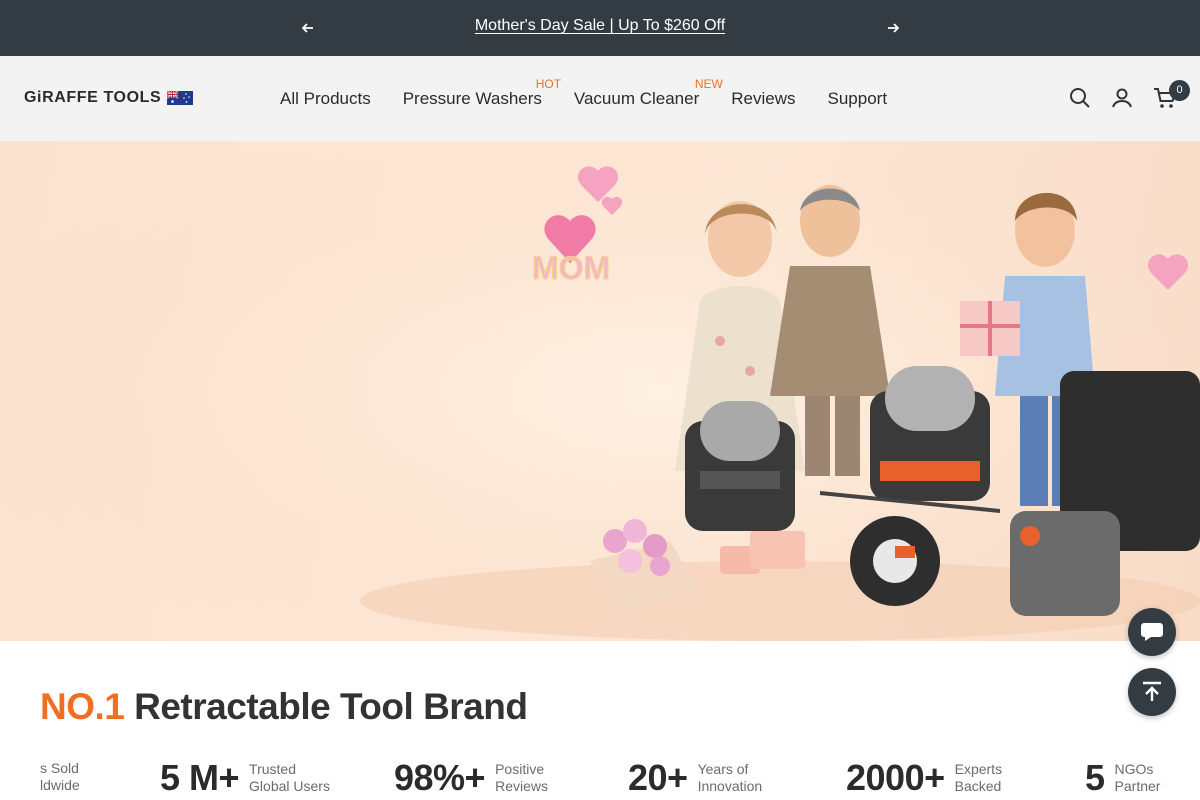  Describe the element at coordinates (978, 769) in the screenshot. I see `stat-label-line1: Experts` at that location.